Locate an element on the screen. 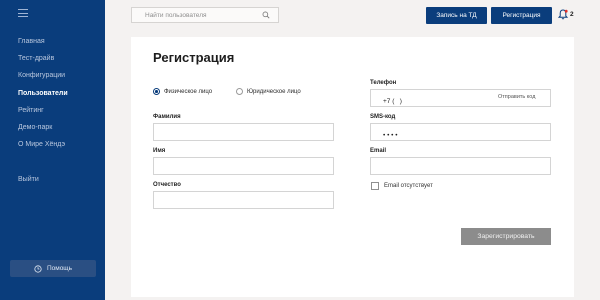 This screenshot has width=600, height=300. sidebar-item-users: Пользователи is located at coordinates (43, 97).